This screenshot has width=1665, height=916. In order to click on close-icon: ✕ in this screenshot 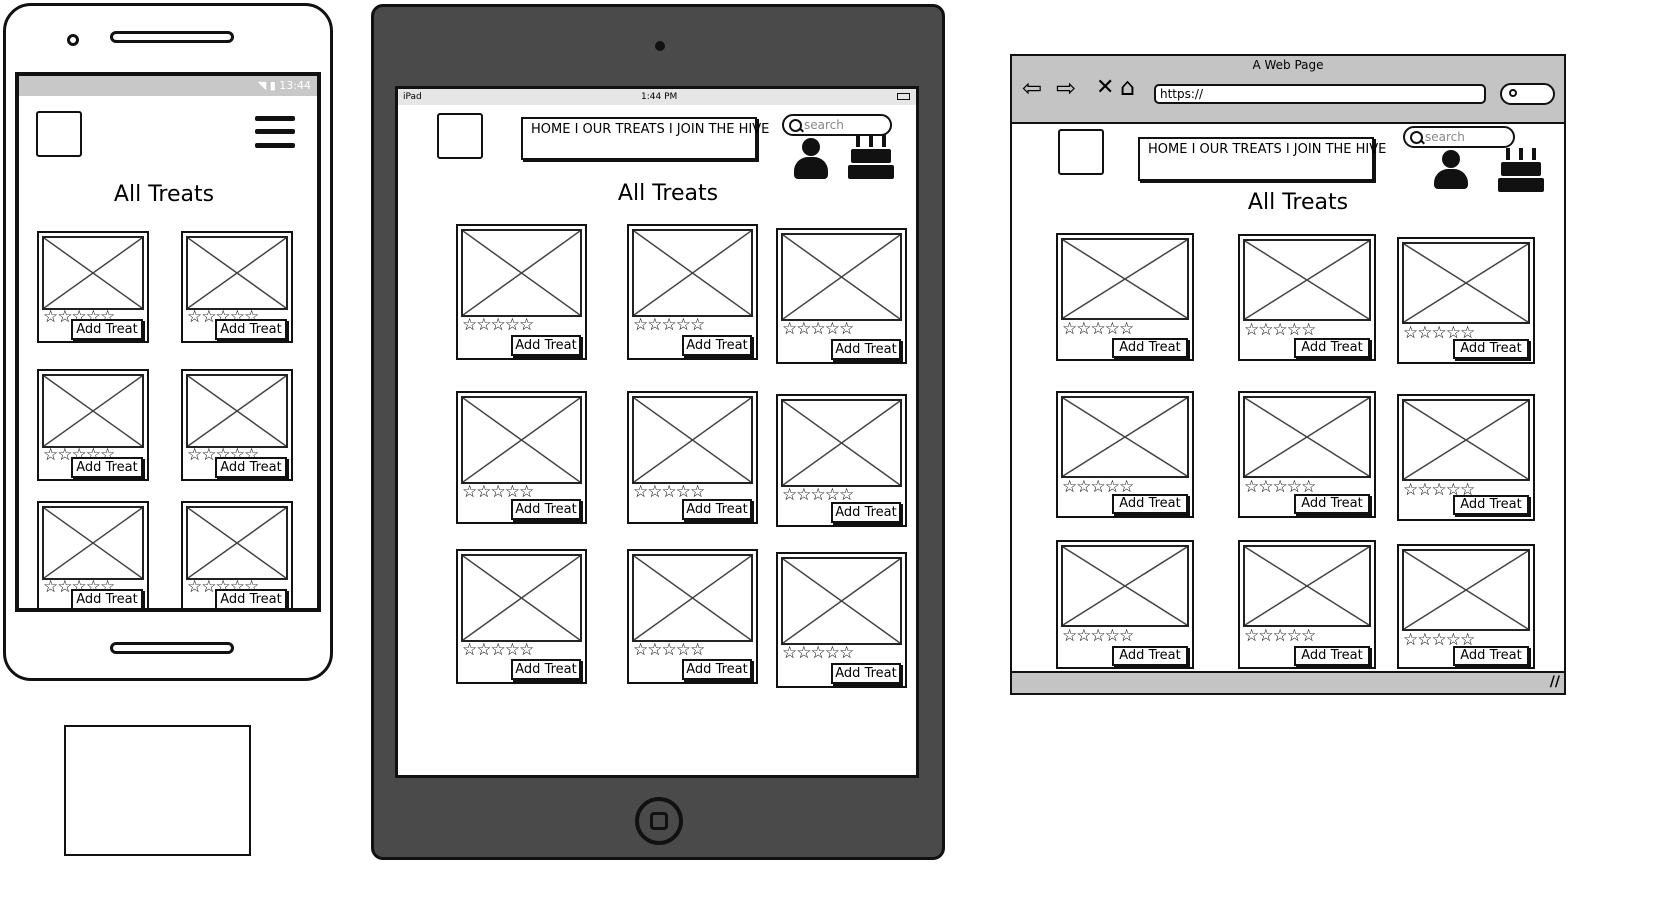, I will do `click(1105, 88)`.